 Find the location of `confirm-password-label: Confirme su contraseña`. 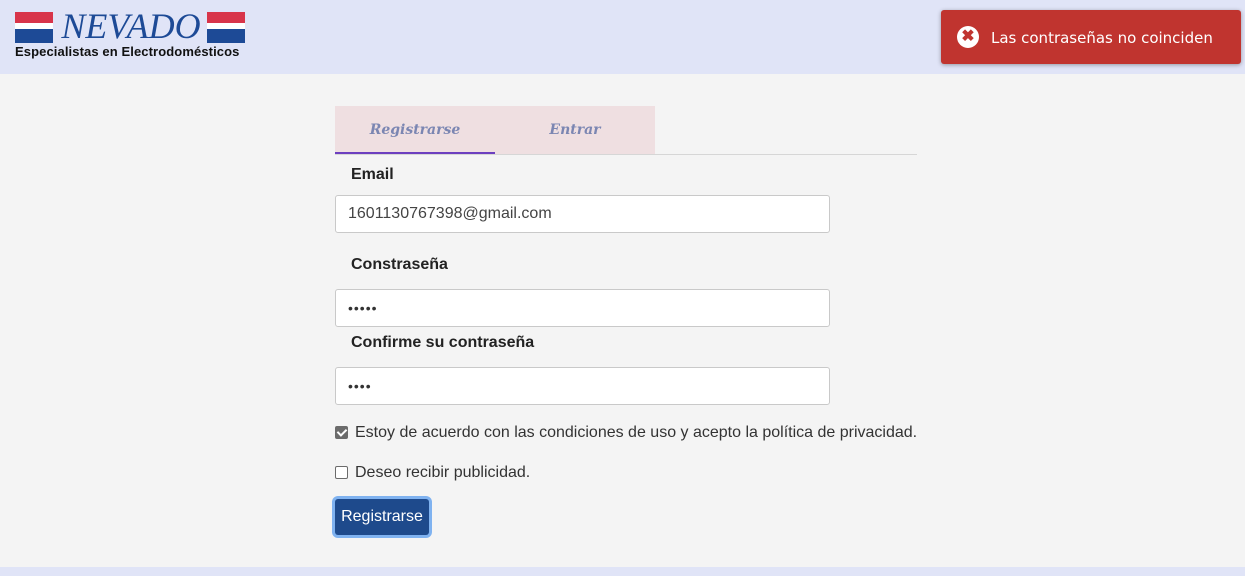

confirm-password-label: Confirme su contraseña is located at coordinates (443, 342).